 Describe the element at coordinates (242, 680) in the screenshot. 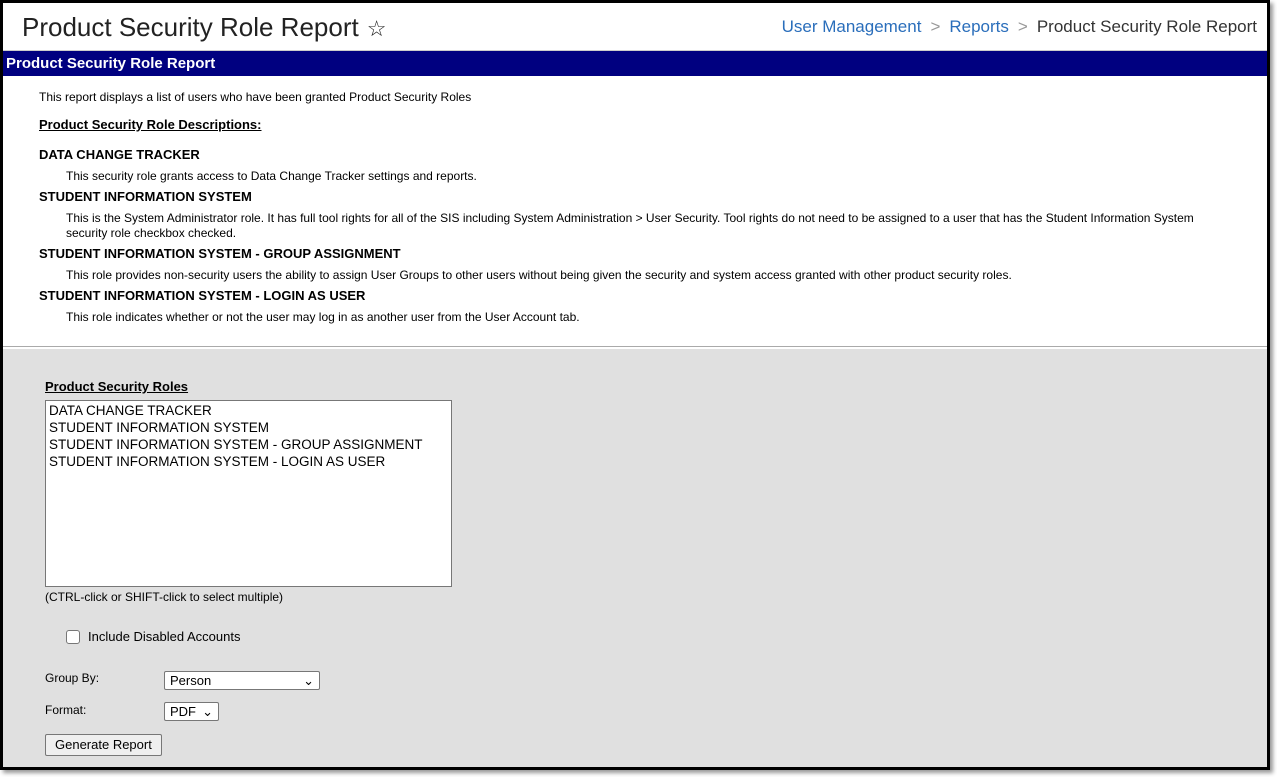

I see `group-by-select: Person ⌄` at that location.